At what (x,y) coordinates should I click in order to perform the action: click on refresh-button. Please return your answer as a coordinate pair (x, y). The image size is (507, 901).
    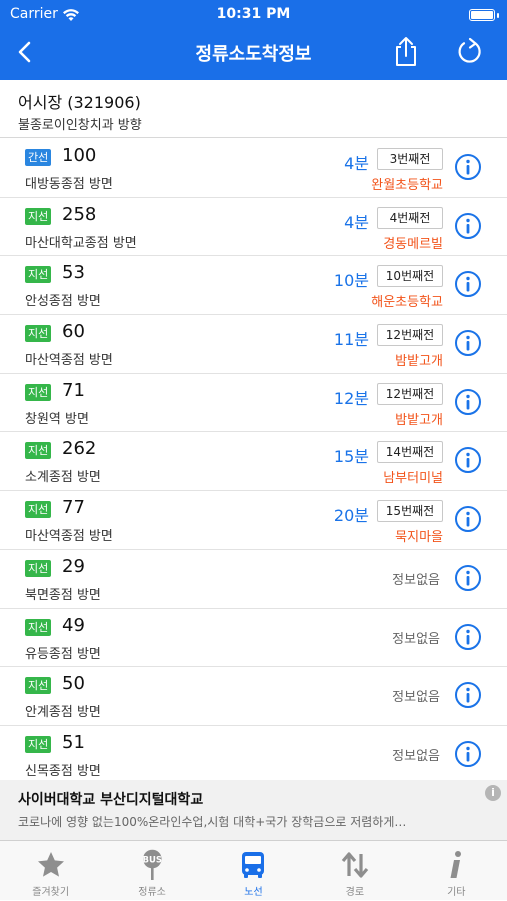
    Looking at the image, I should click on (470, 52).